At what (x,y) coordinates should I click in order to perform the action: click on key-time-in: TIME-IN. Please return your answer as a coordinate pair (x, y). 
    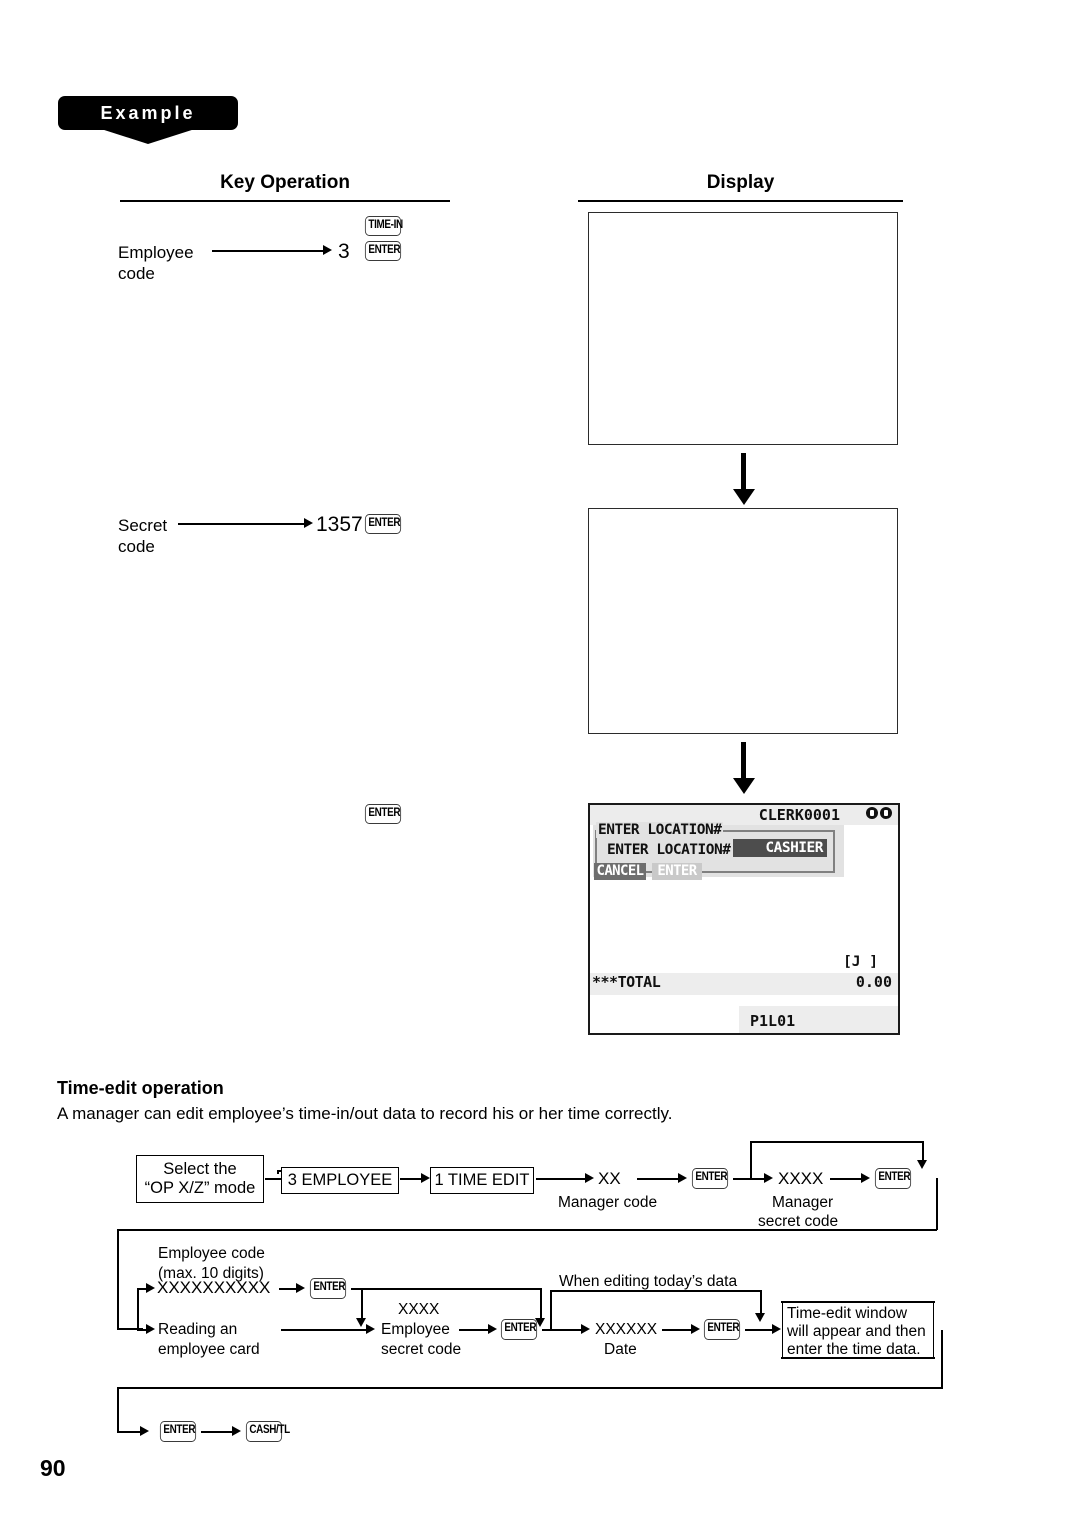
    Looking at the image, I should click on (383, 226).